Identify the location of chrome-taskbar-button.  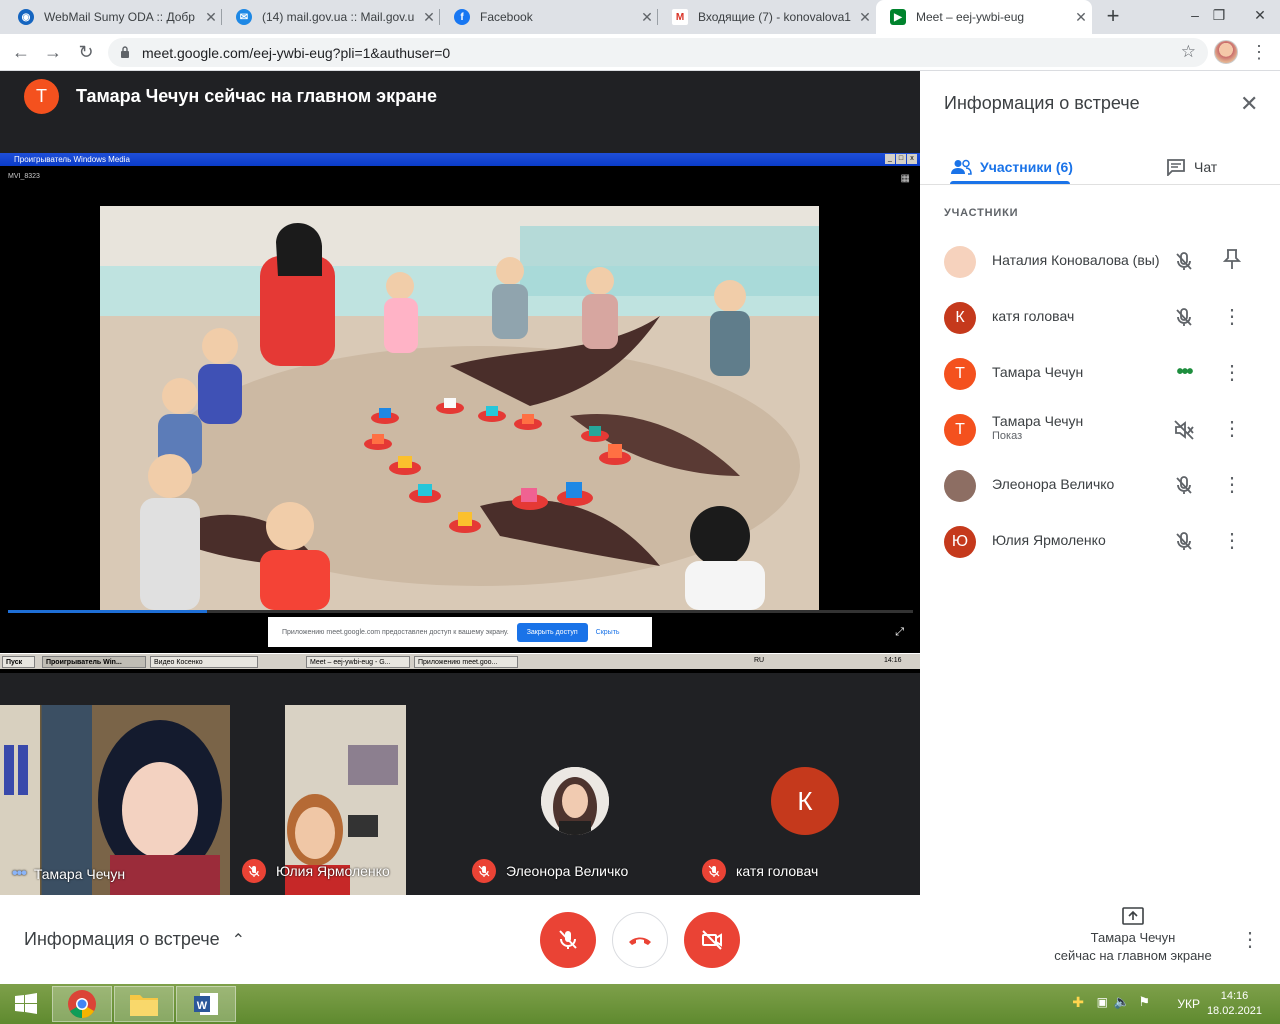
(82, 1004).